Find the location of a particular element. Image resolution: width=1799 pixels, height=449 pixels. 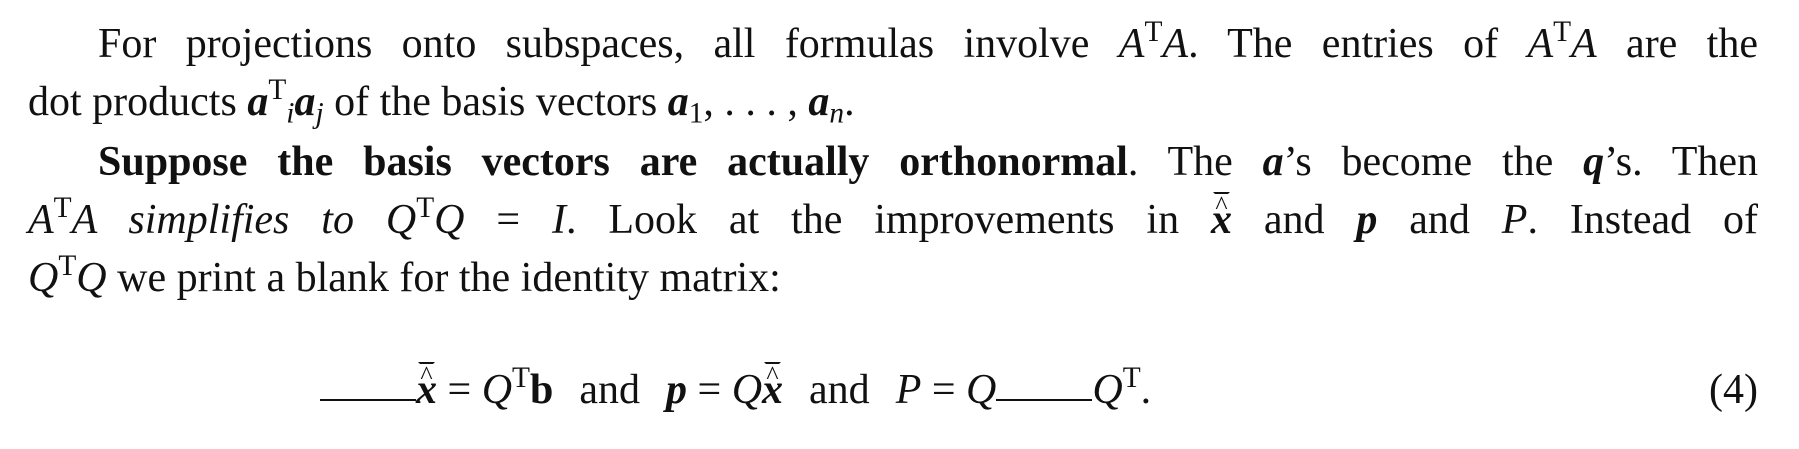

math-q-vector: q is located at coordinates (1594, 162).